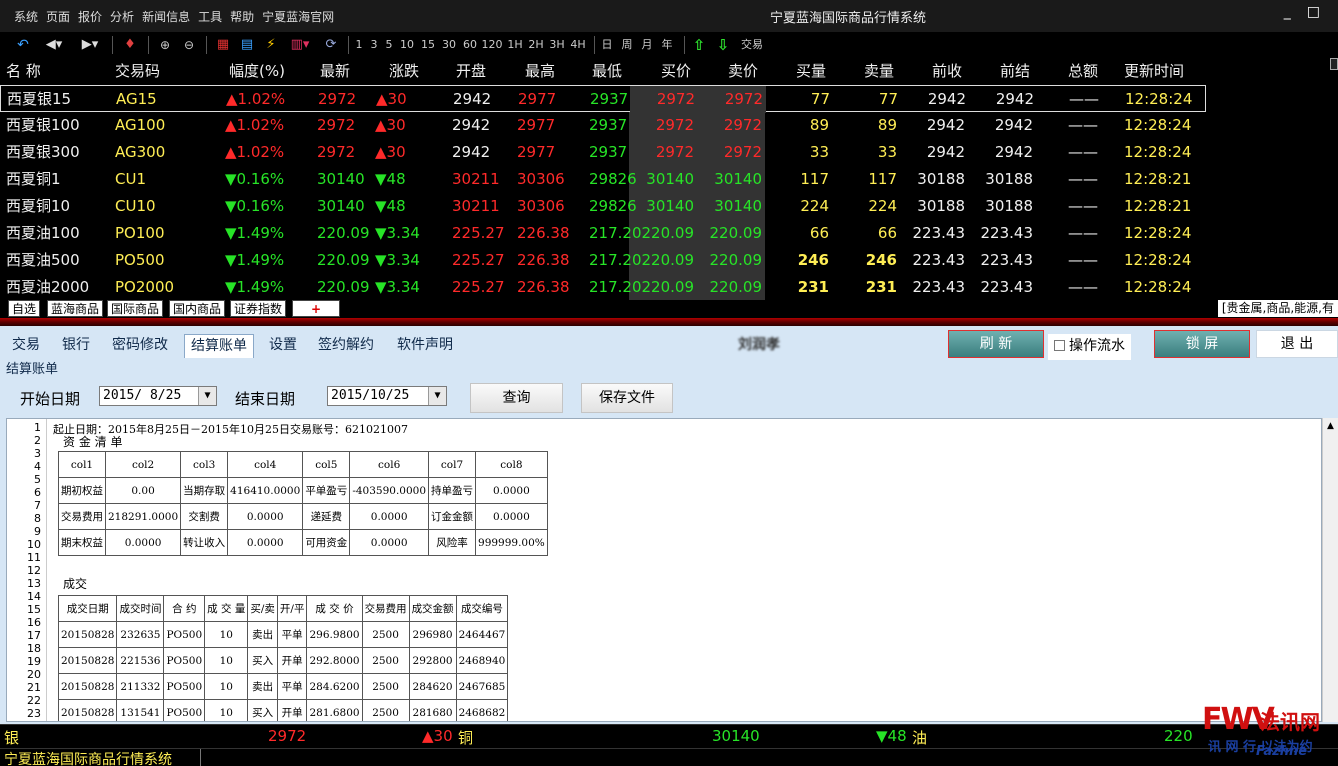  I want to click on tab-domestic-goods: 国内商品, so click(197, 308).